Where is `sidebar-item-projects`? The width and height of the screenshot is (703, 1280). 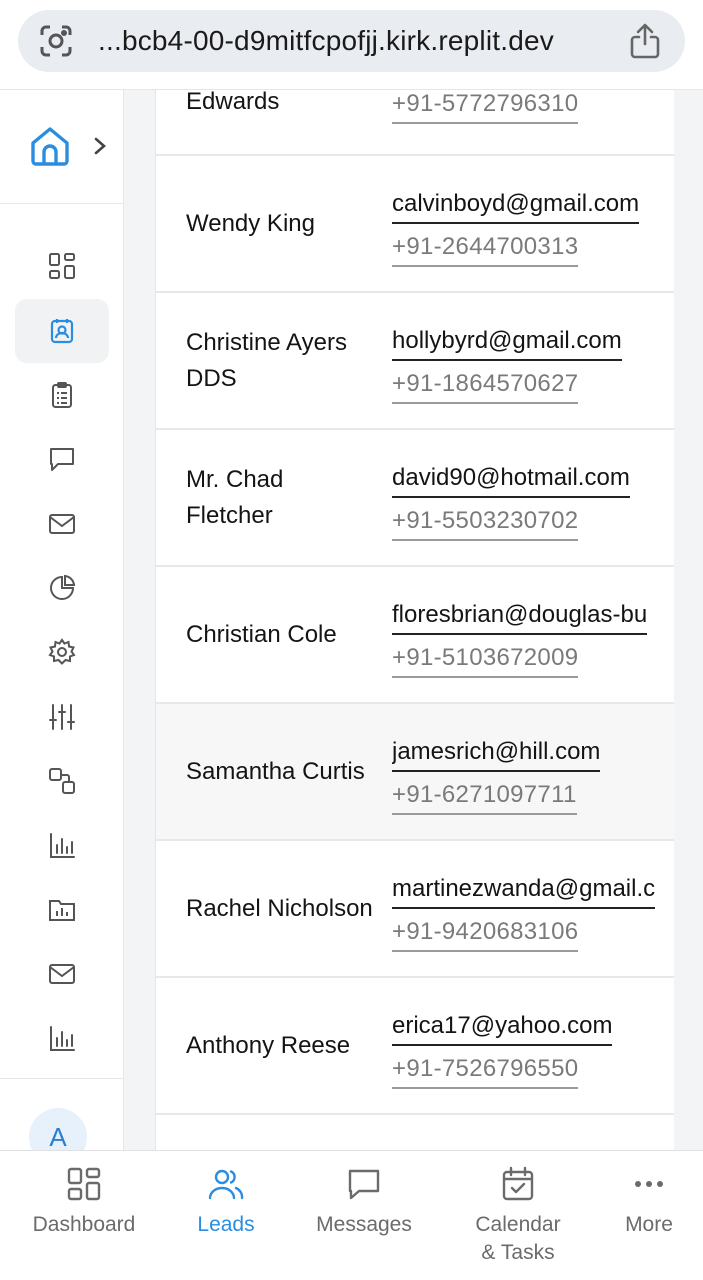 sidebar-item-projects is located at coordinates (62, 910).